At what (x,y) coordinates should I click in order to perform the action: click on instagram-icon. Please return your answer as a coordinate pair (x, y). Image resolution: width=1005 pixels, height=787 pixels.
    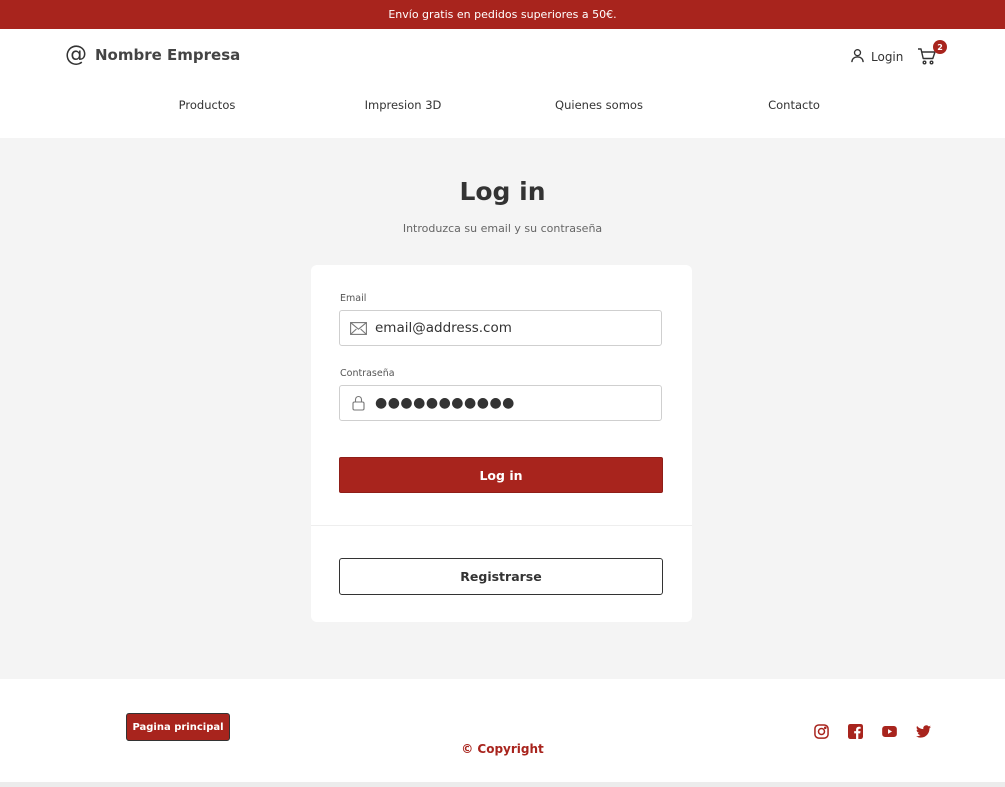
    Looking at the image, I should click on (821, 731).